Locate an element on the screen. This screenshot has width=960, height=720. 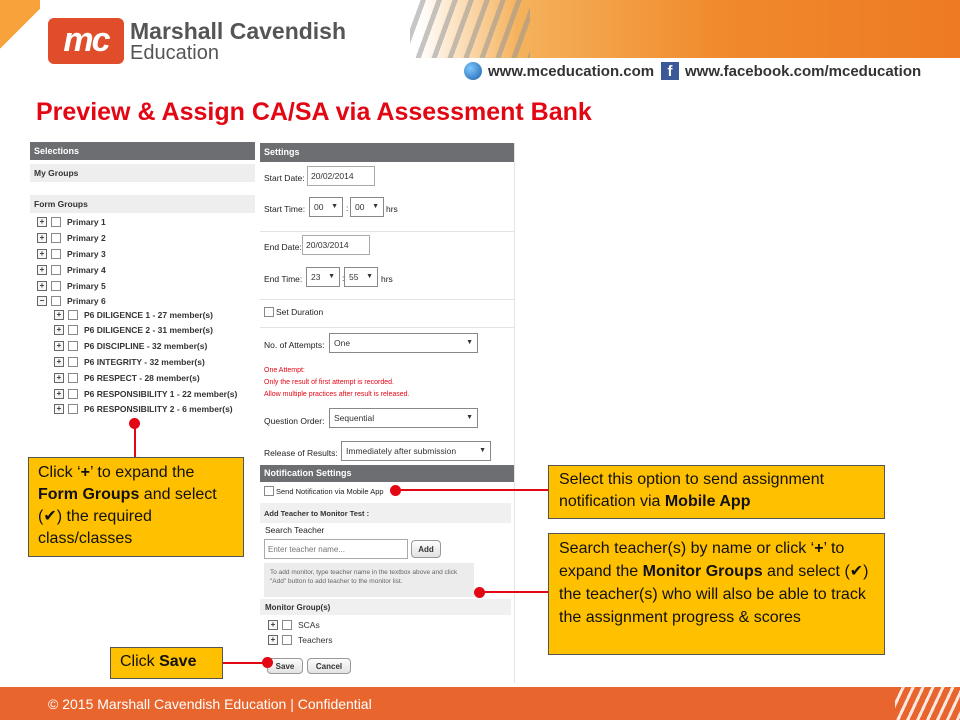
tree-primary-2: + Primary 2 is located at coordinates (71, 238).